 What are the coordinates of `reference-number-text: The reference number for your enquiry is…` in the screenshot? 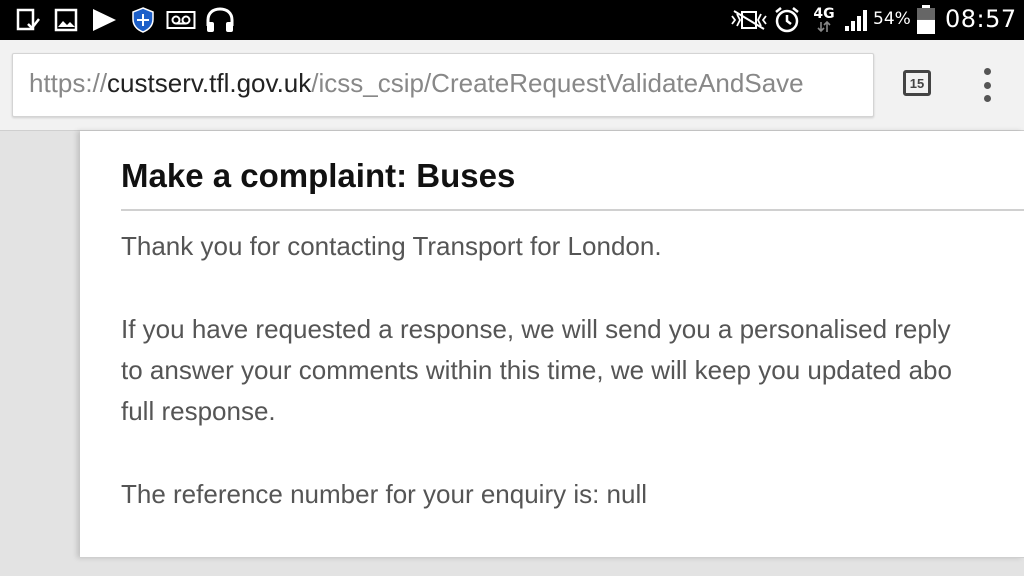 It's located at (384, 494).